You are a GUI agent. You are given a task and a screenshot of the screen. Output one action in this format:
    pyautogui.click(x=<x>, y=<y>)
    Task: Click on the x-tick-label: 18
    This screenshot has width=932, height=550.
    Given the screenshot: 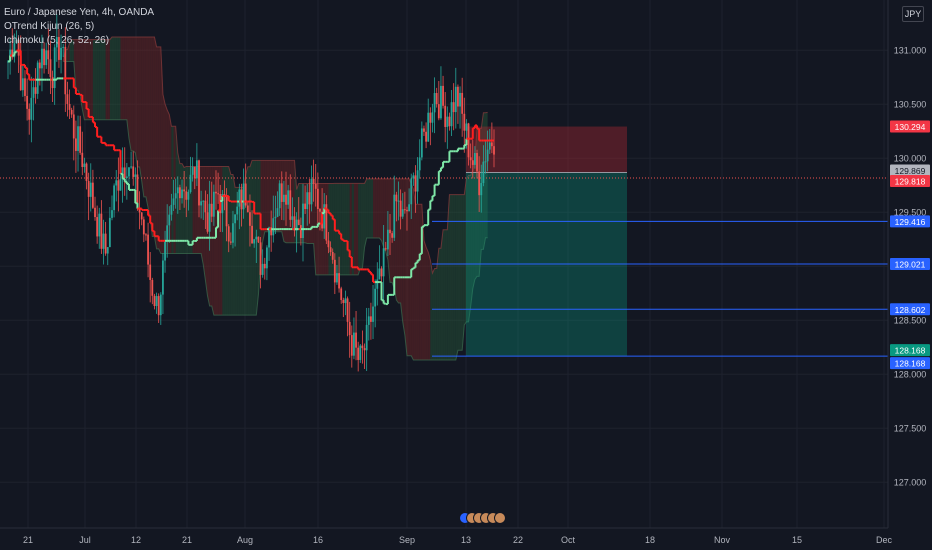 What is the action you would take?
    pyautogui.click(x=650, y=540)
    